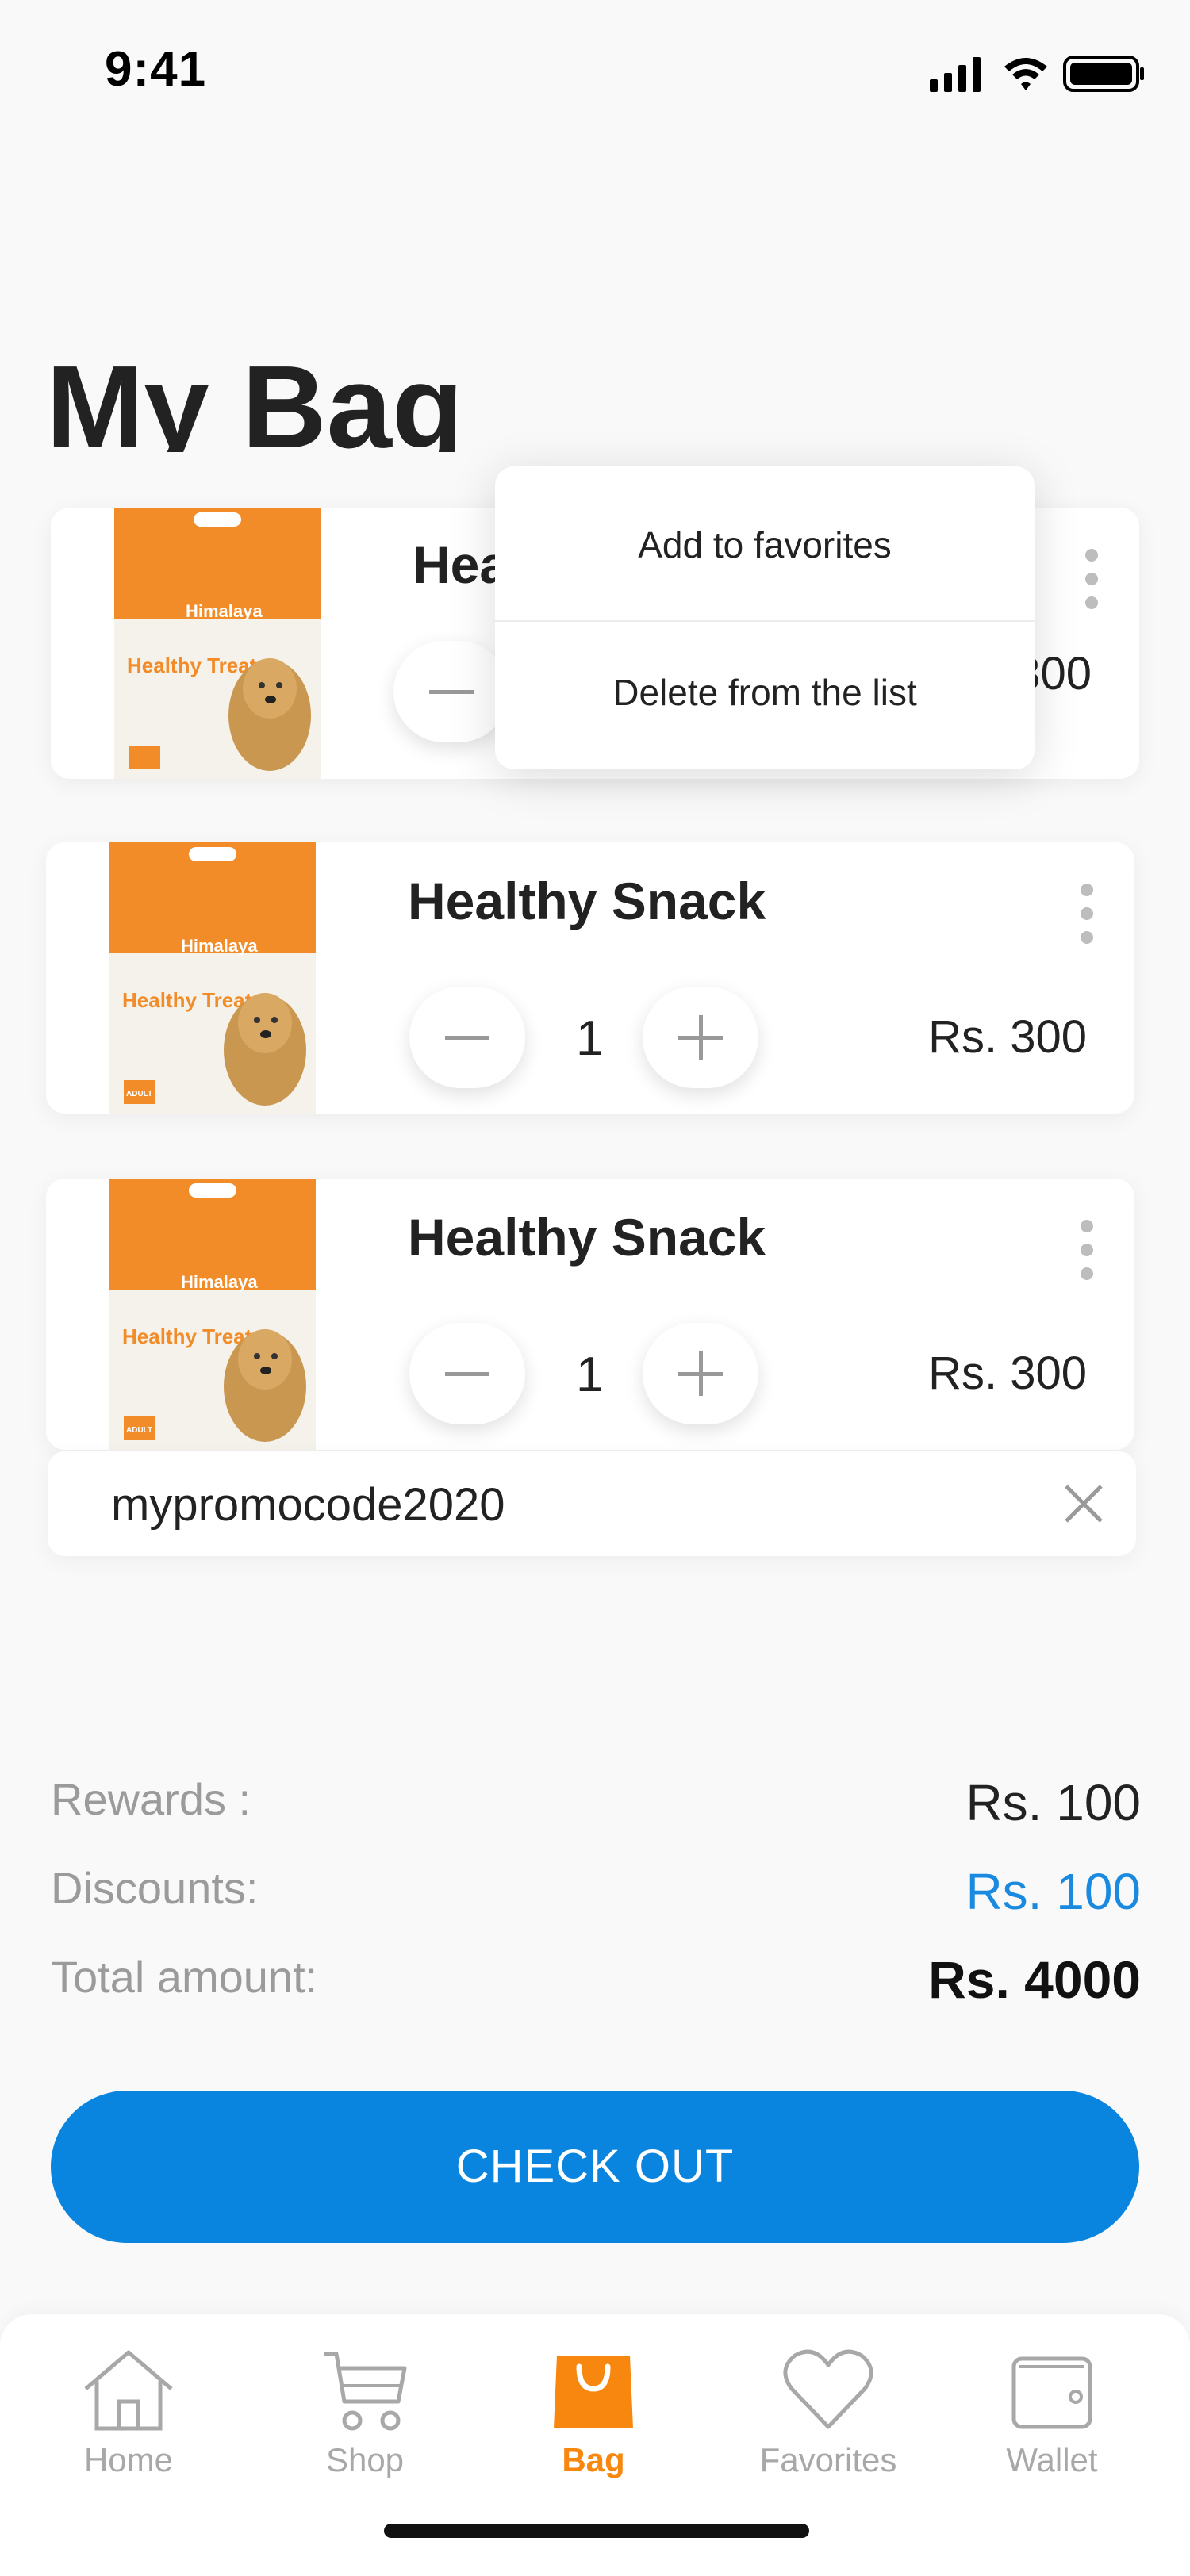 The width and height of the screenshot is (1190, 2576). I want to click on item-context-menu: Add to favorites Delete from the list, so click(765, 617).